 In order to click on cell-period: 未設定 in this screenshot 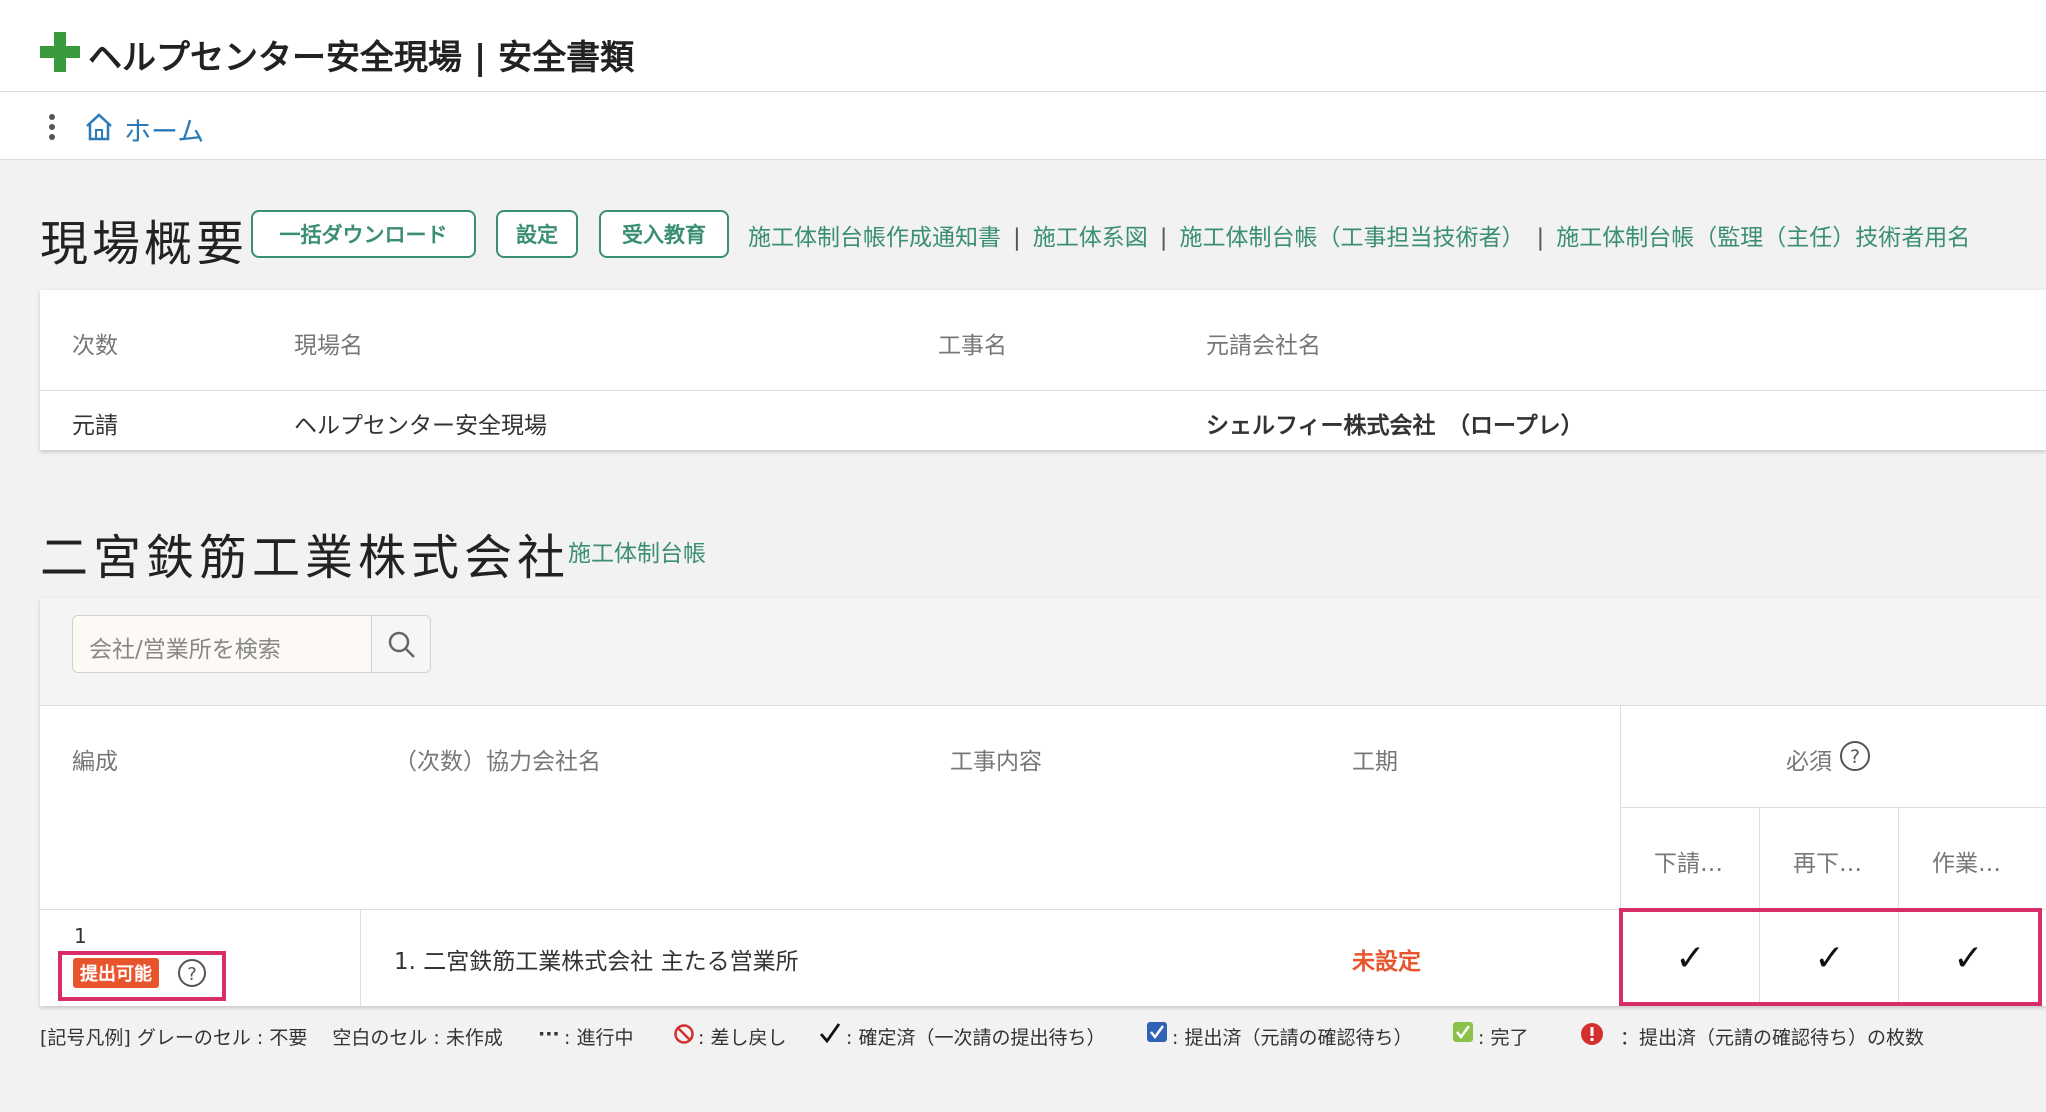, I will do `click(1386, 962)`.